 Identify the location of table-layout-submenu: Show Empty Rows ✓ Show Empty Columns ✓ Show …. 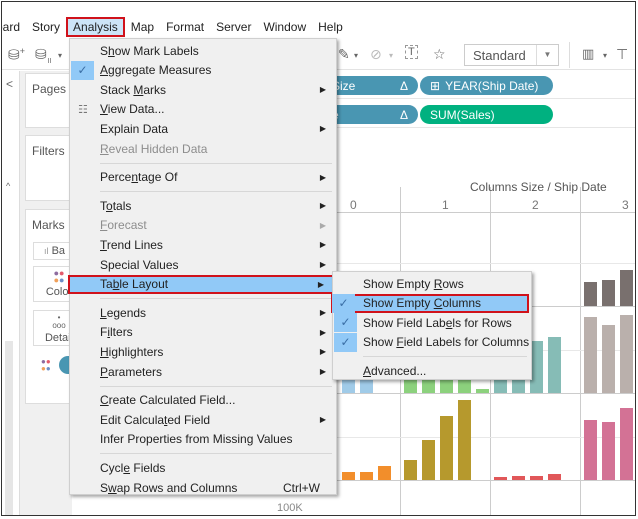
(431, 325).